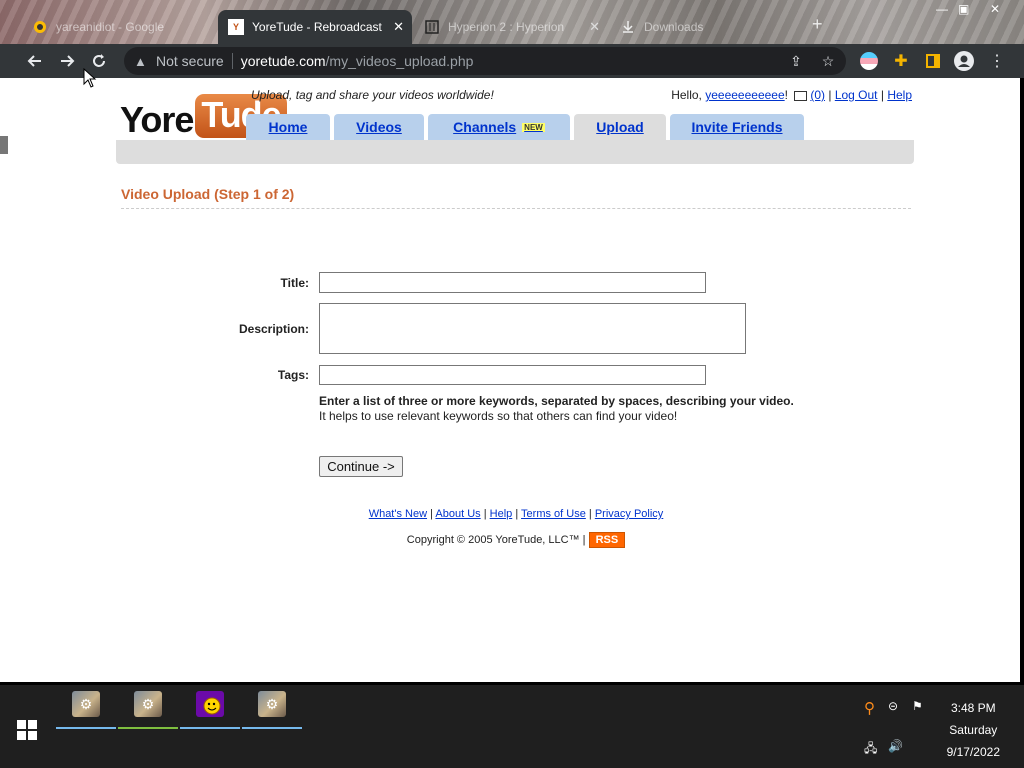 The width and height of the screenshot is (1024, 768). I want to click on bookmark-star-icon: ☆, so click(828, 61).